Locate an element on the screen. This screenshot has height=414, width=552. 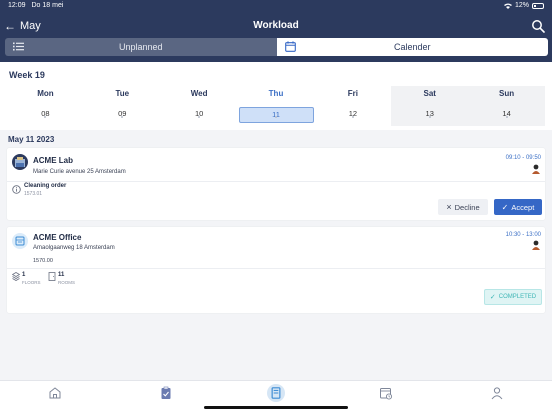
status-bar: 12:09 Do 18 mei 12% is located at coordinates (276, 7).